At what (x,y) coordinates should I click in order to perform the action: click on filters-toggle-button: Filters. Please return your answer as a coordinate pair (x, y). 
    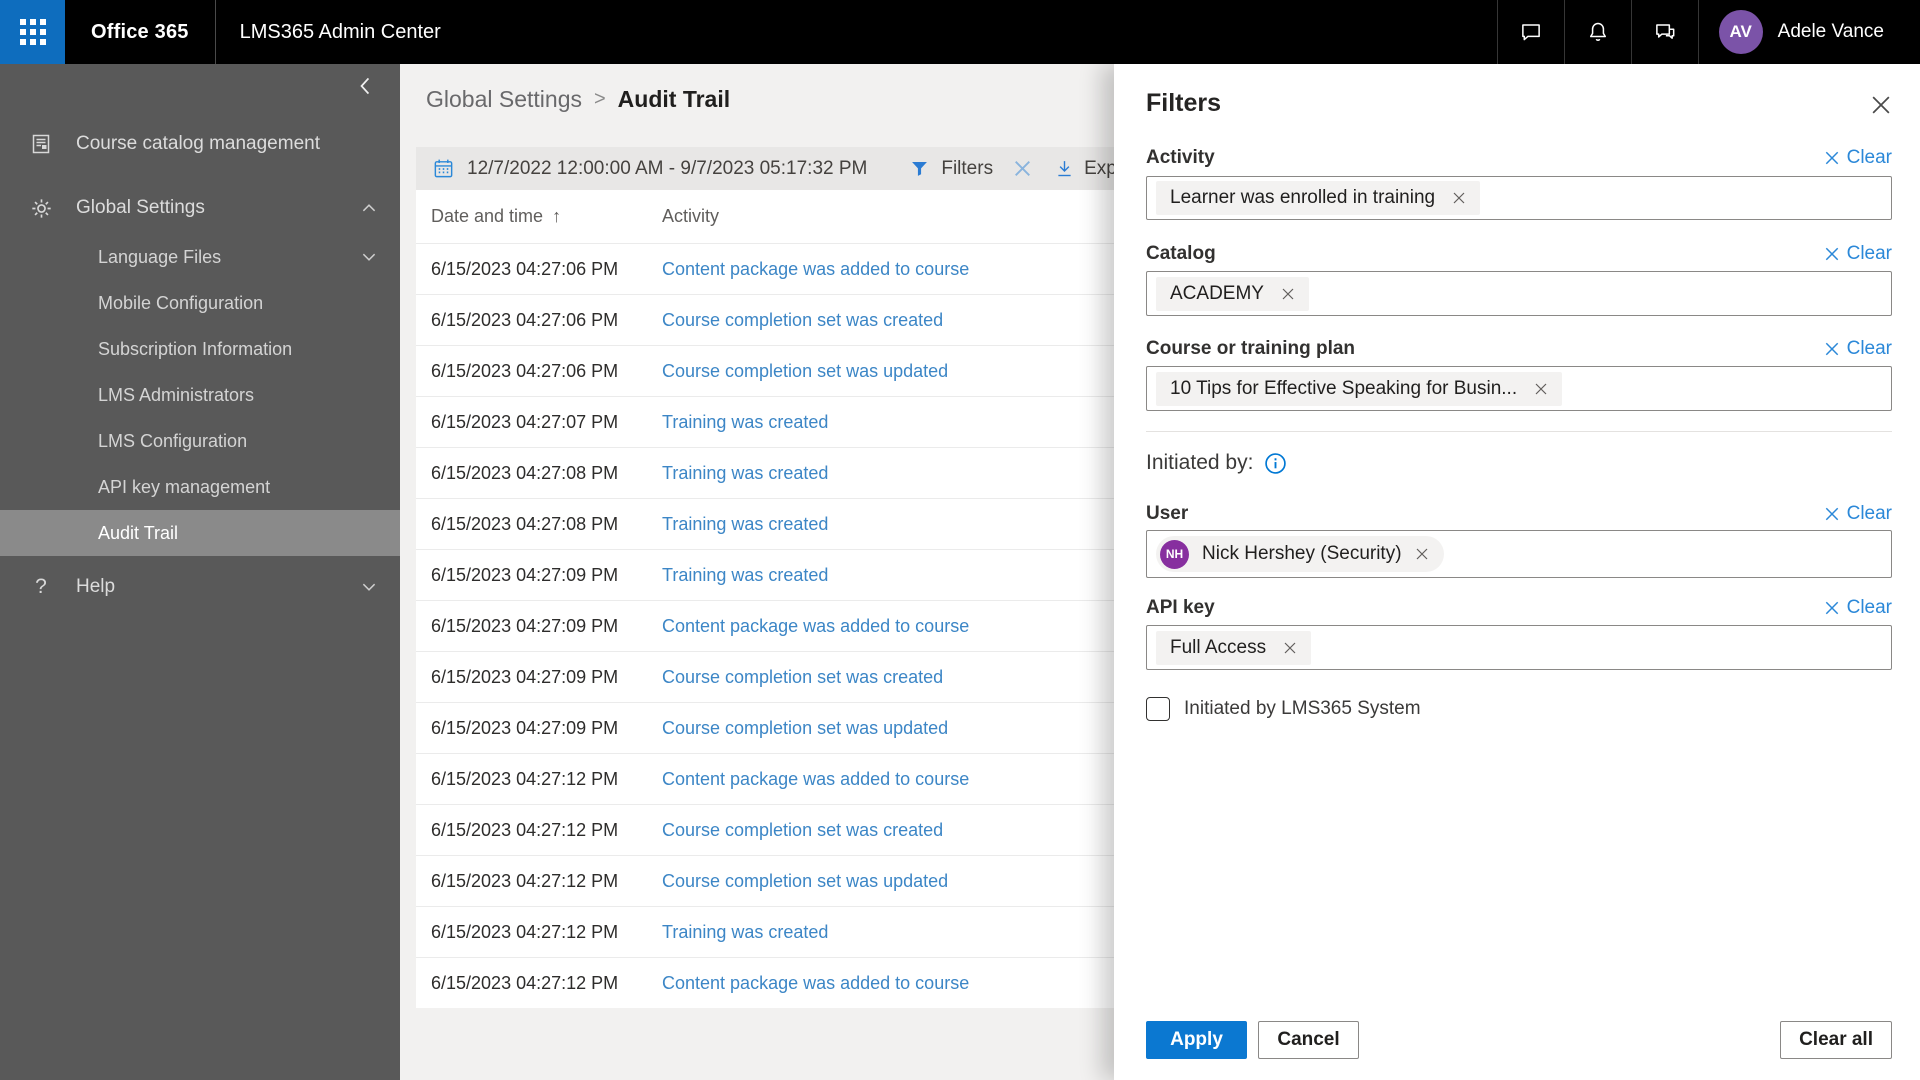
    Looking at the image, I should click on (951, 169).